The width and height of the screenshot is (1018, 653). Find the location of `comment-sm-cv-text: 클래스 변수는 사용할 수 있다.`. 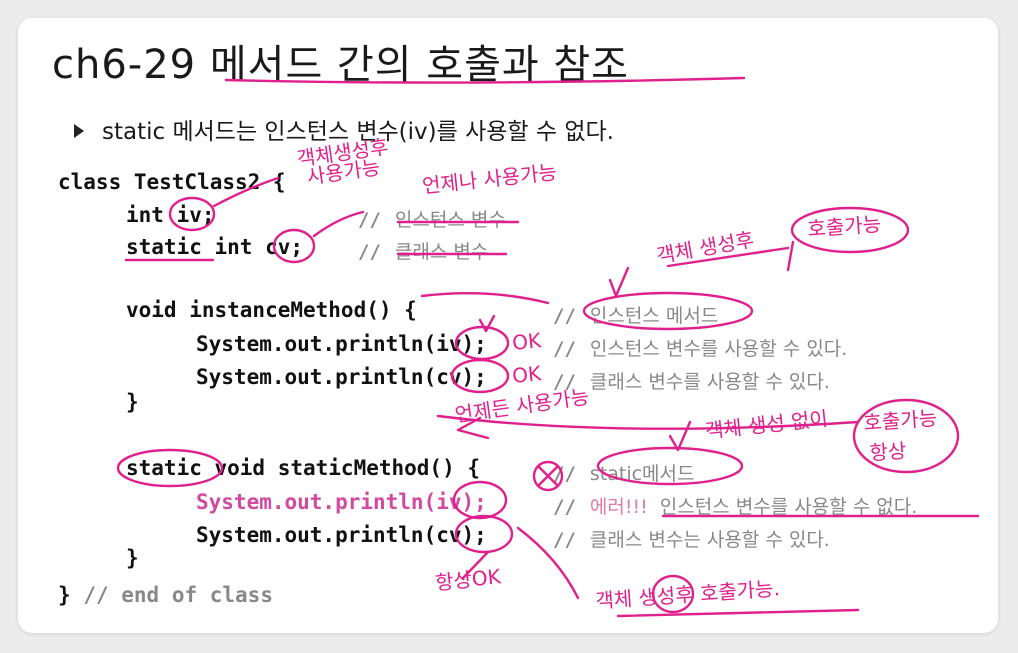

comment-sm-cv-text: 클래스 변수는 사용할 수 있다. is located at coordinates (709, 540).